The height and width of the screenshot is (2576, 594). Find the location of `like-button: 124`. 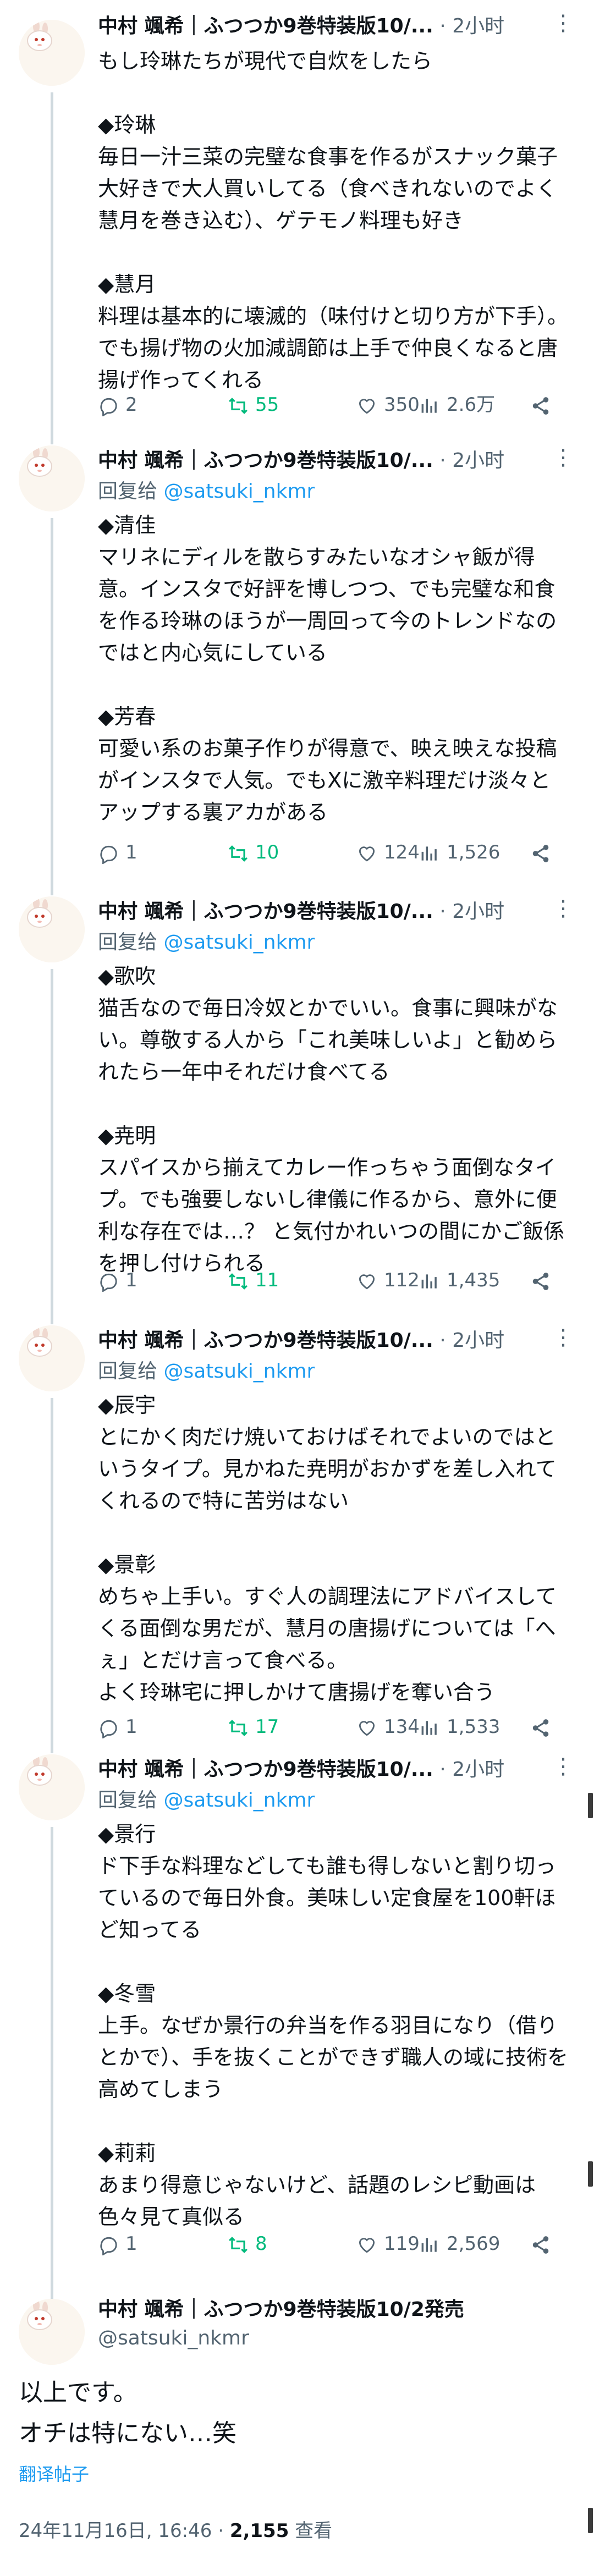

like-button: 124 is located at coordinates (388, 852).